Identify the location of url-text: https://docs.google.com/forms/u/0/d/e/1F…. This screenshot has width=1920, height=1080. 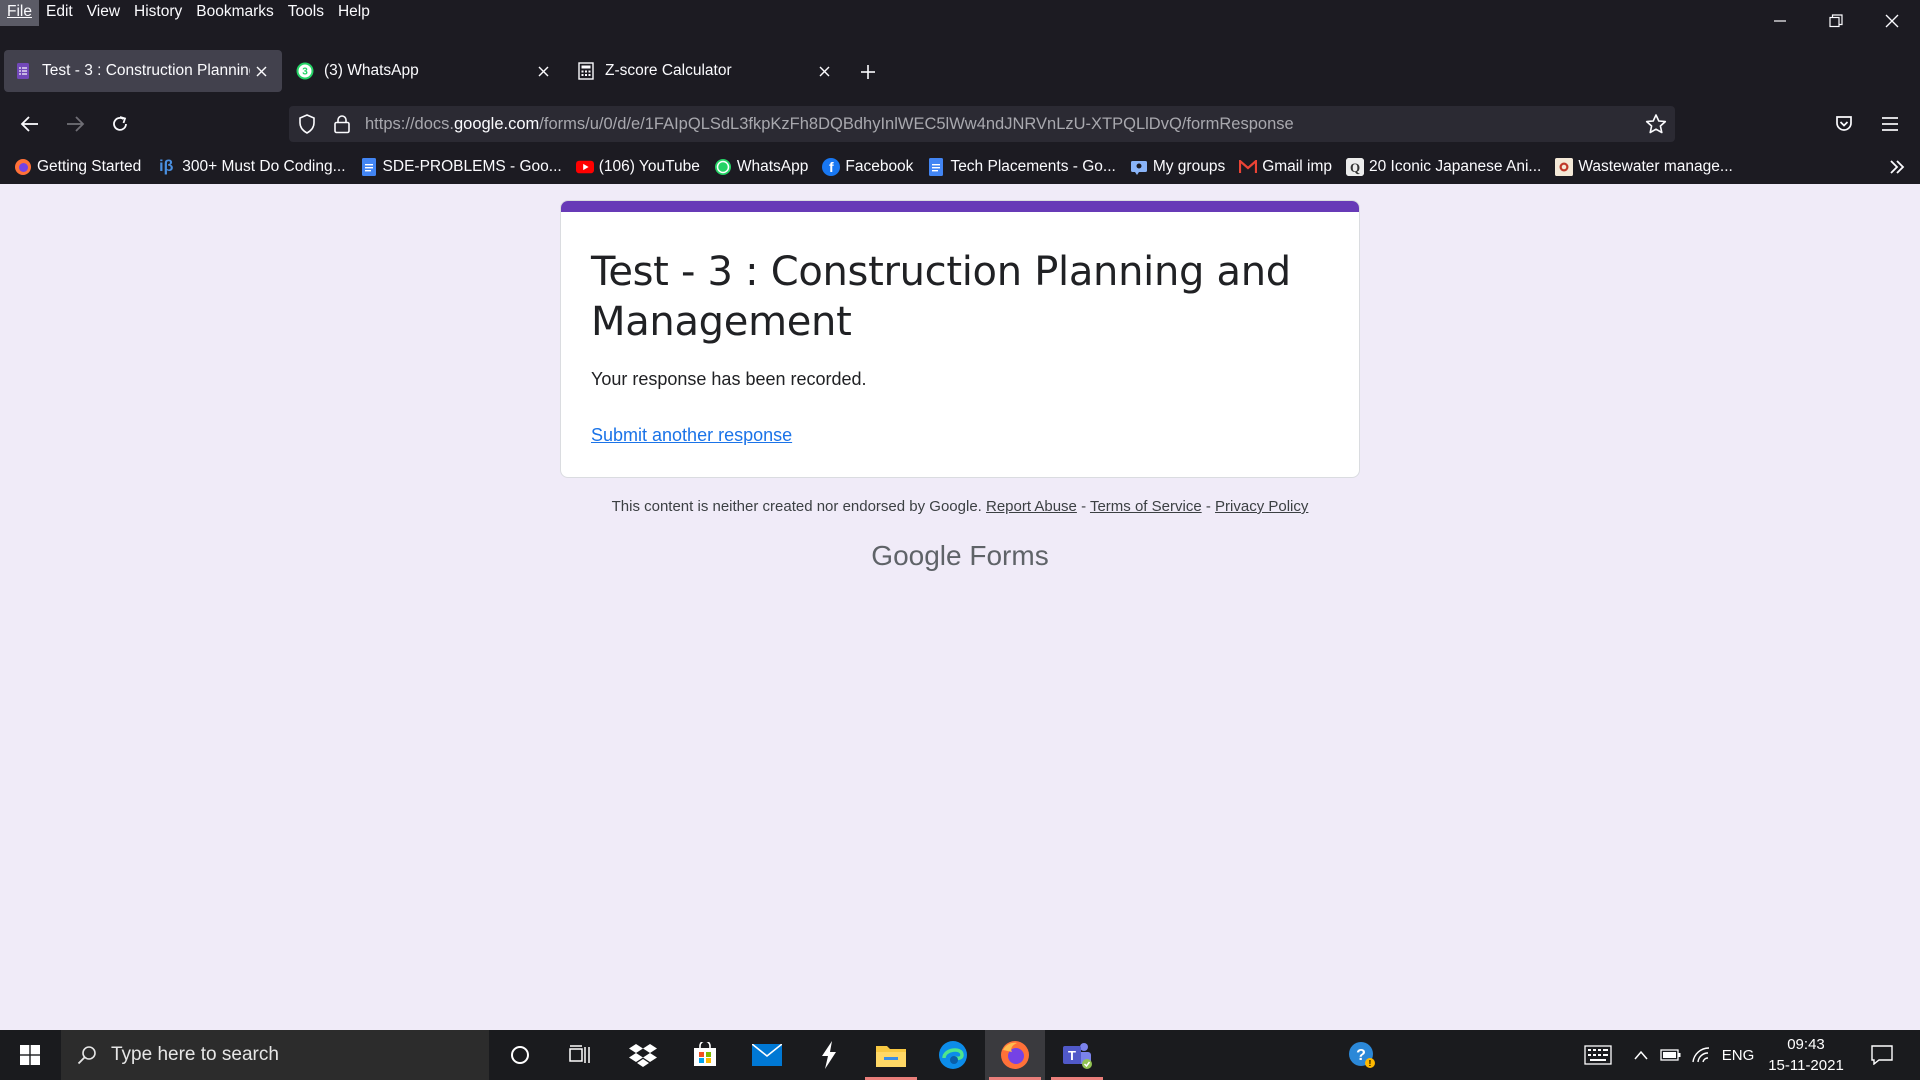
(829, 124).